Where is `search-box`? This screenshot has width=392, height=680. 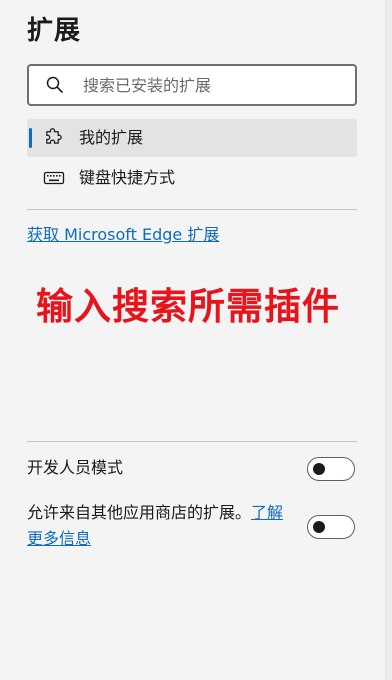
search-box is located at coordinates (192, 85).